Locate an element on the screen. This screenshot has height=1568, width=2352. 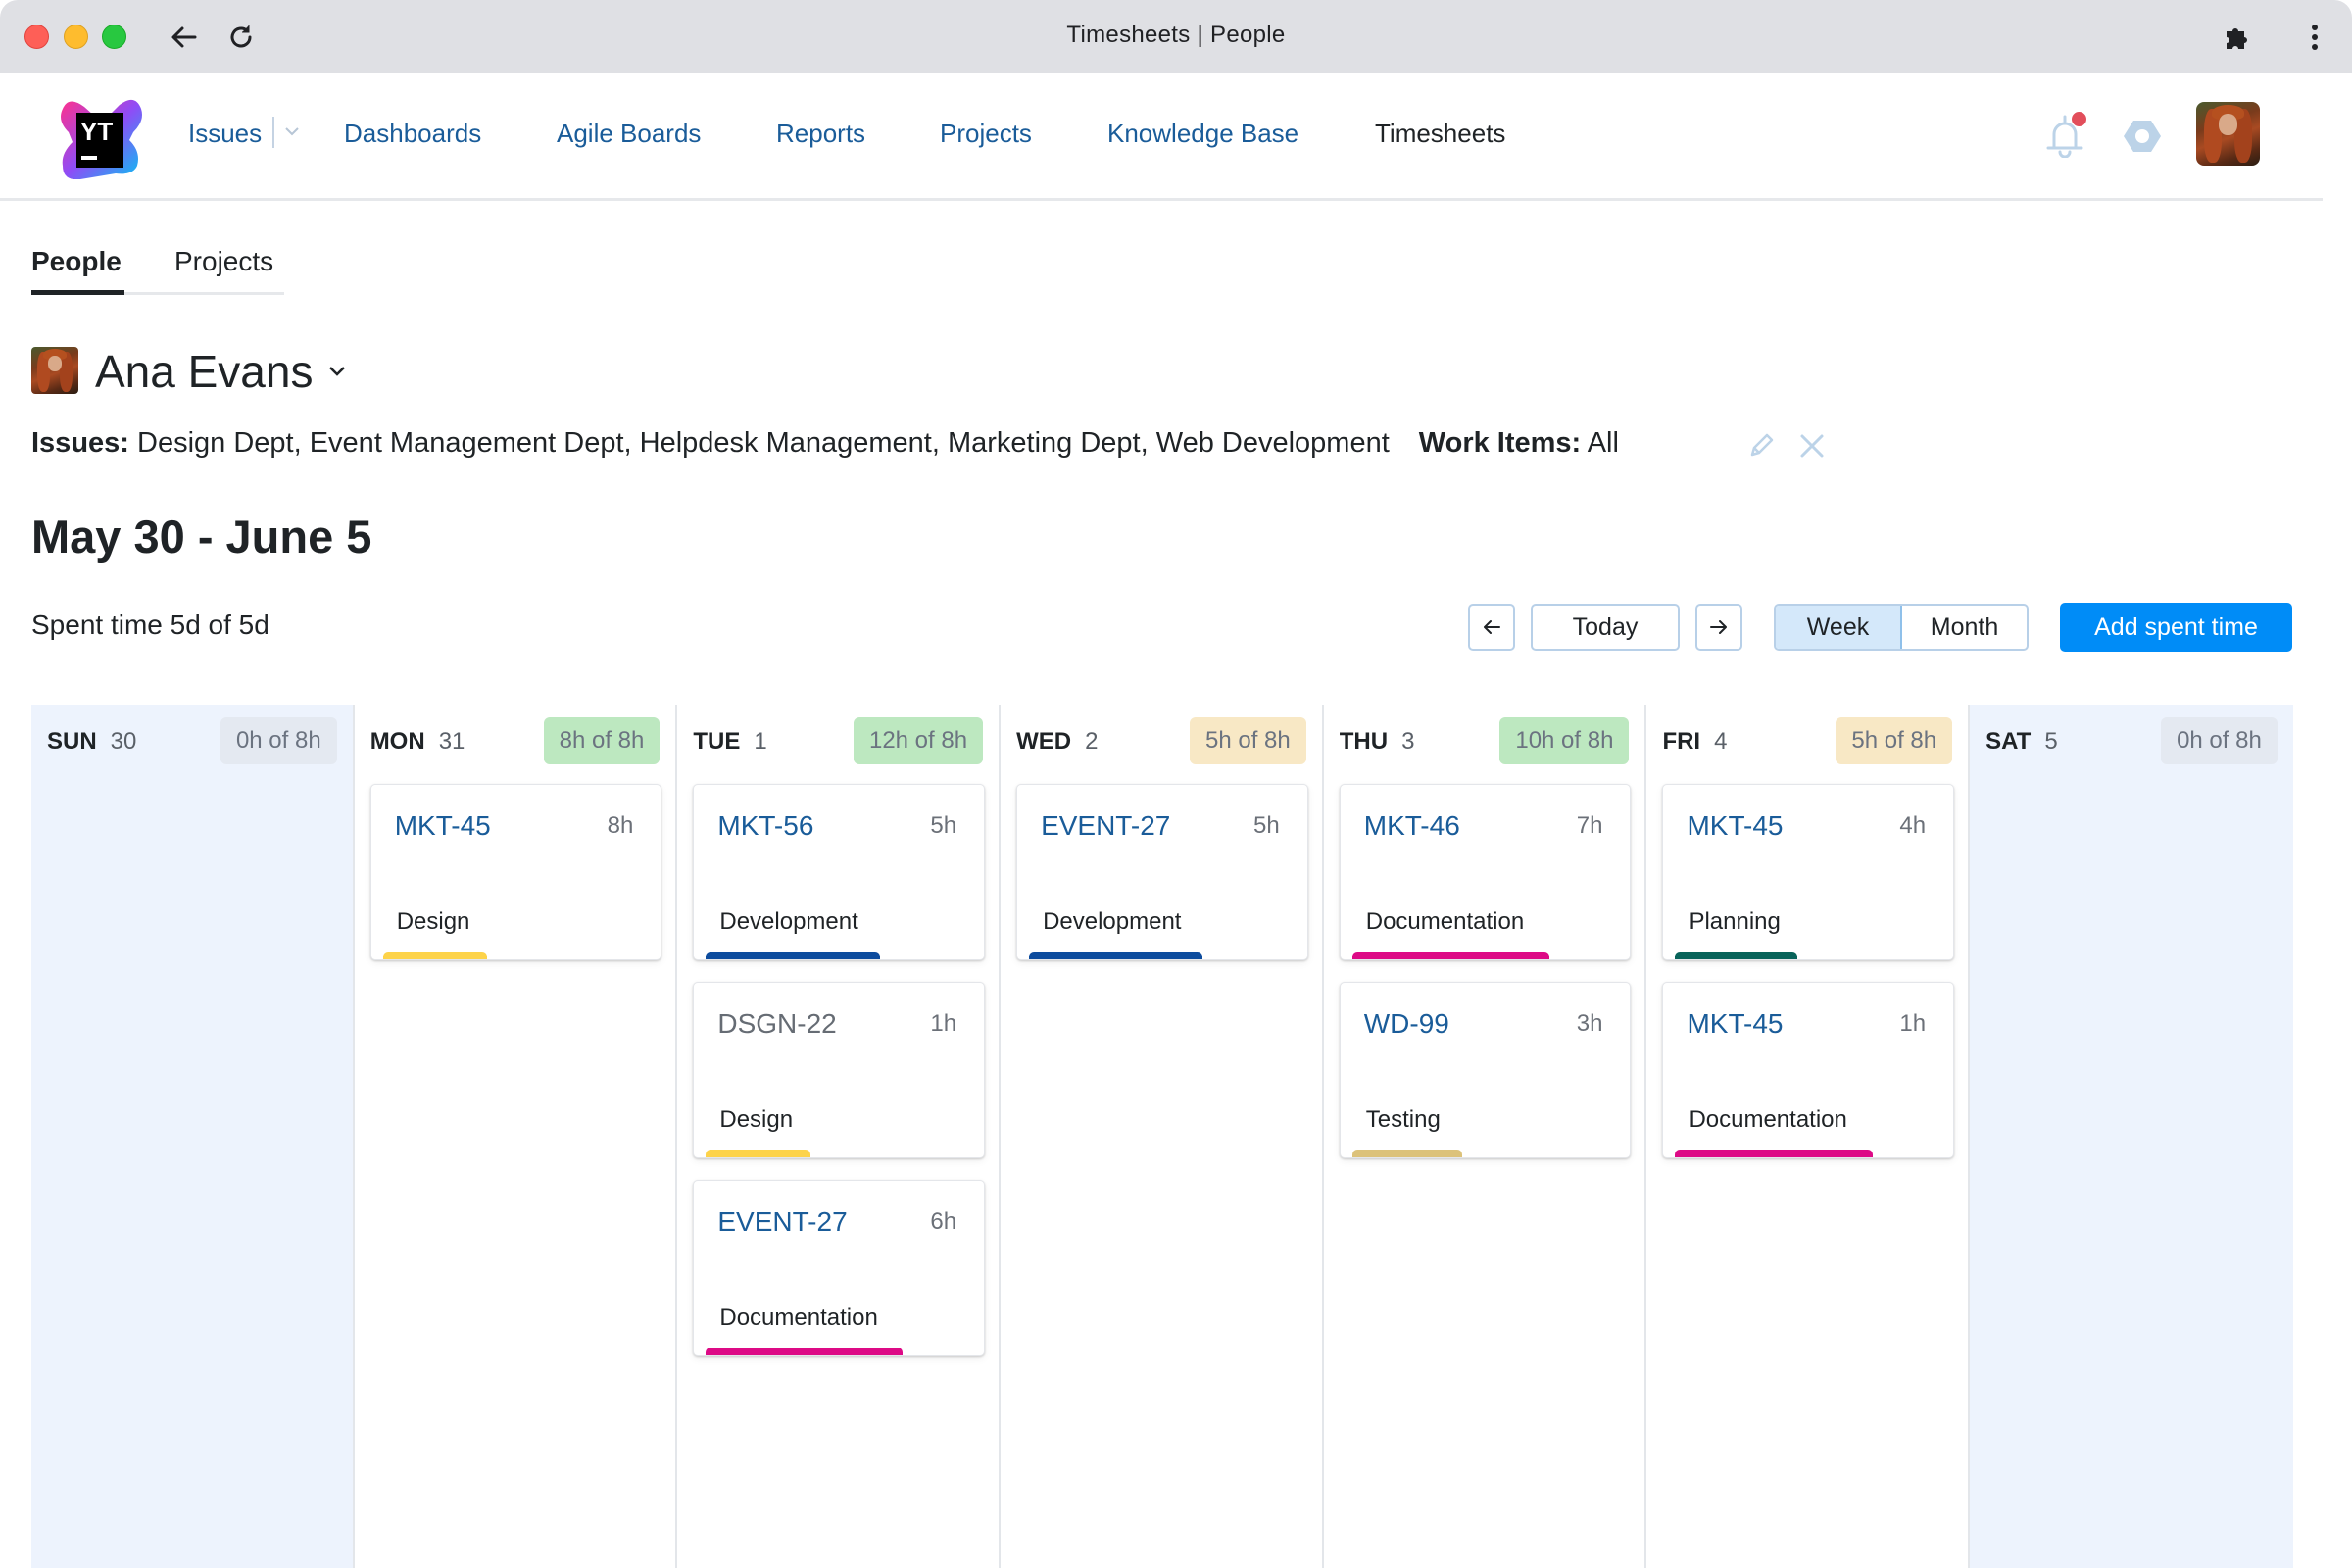
clear-filter-button is located at coordinates (1812, 448).